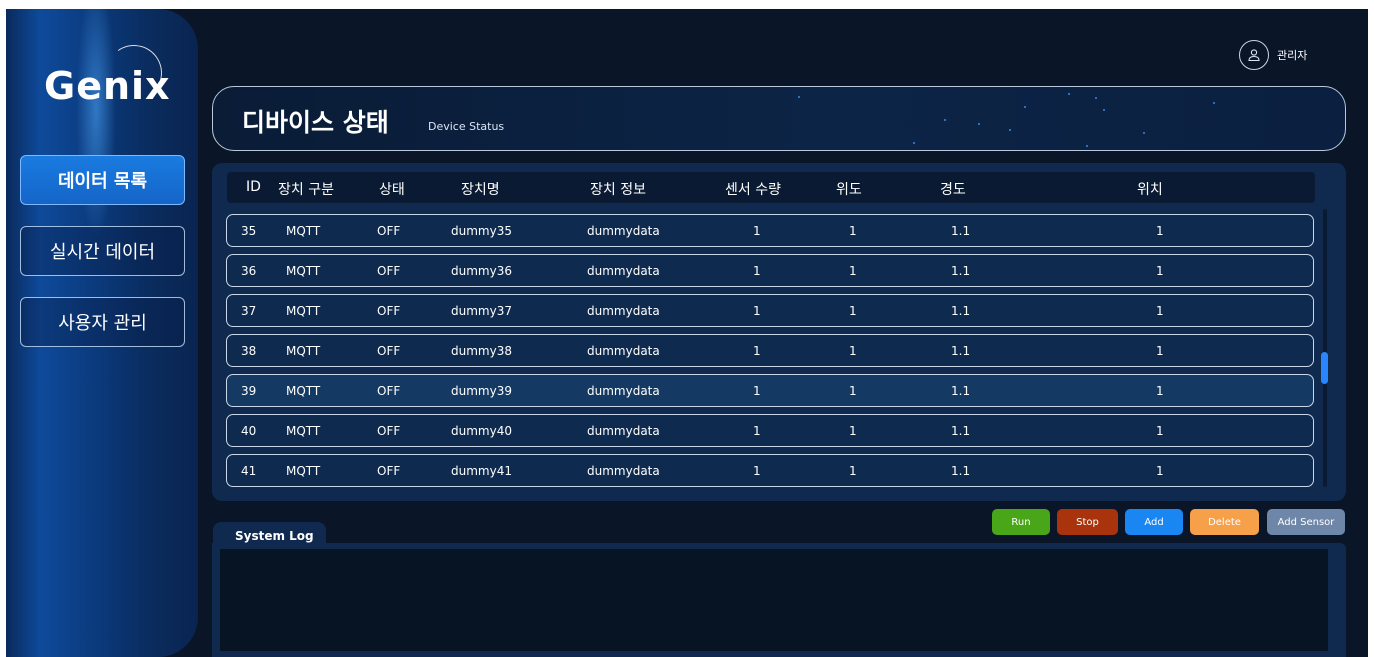 The height and width of the screenshot is (657, 1374). I want to click on table-row: 37 MQTT OFF dummy37 dummydata 1 1 1.1 1, so click(770, 310).